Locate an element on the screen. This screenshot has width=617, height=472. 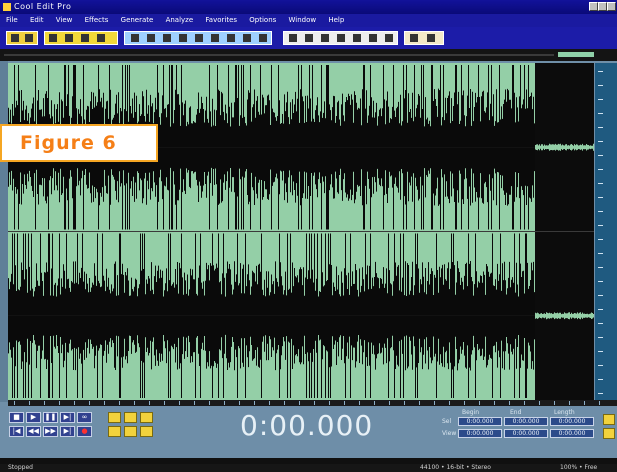
pause-button: ❚❚ is located at coordinates (50, 417).